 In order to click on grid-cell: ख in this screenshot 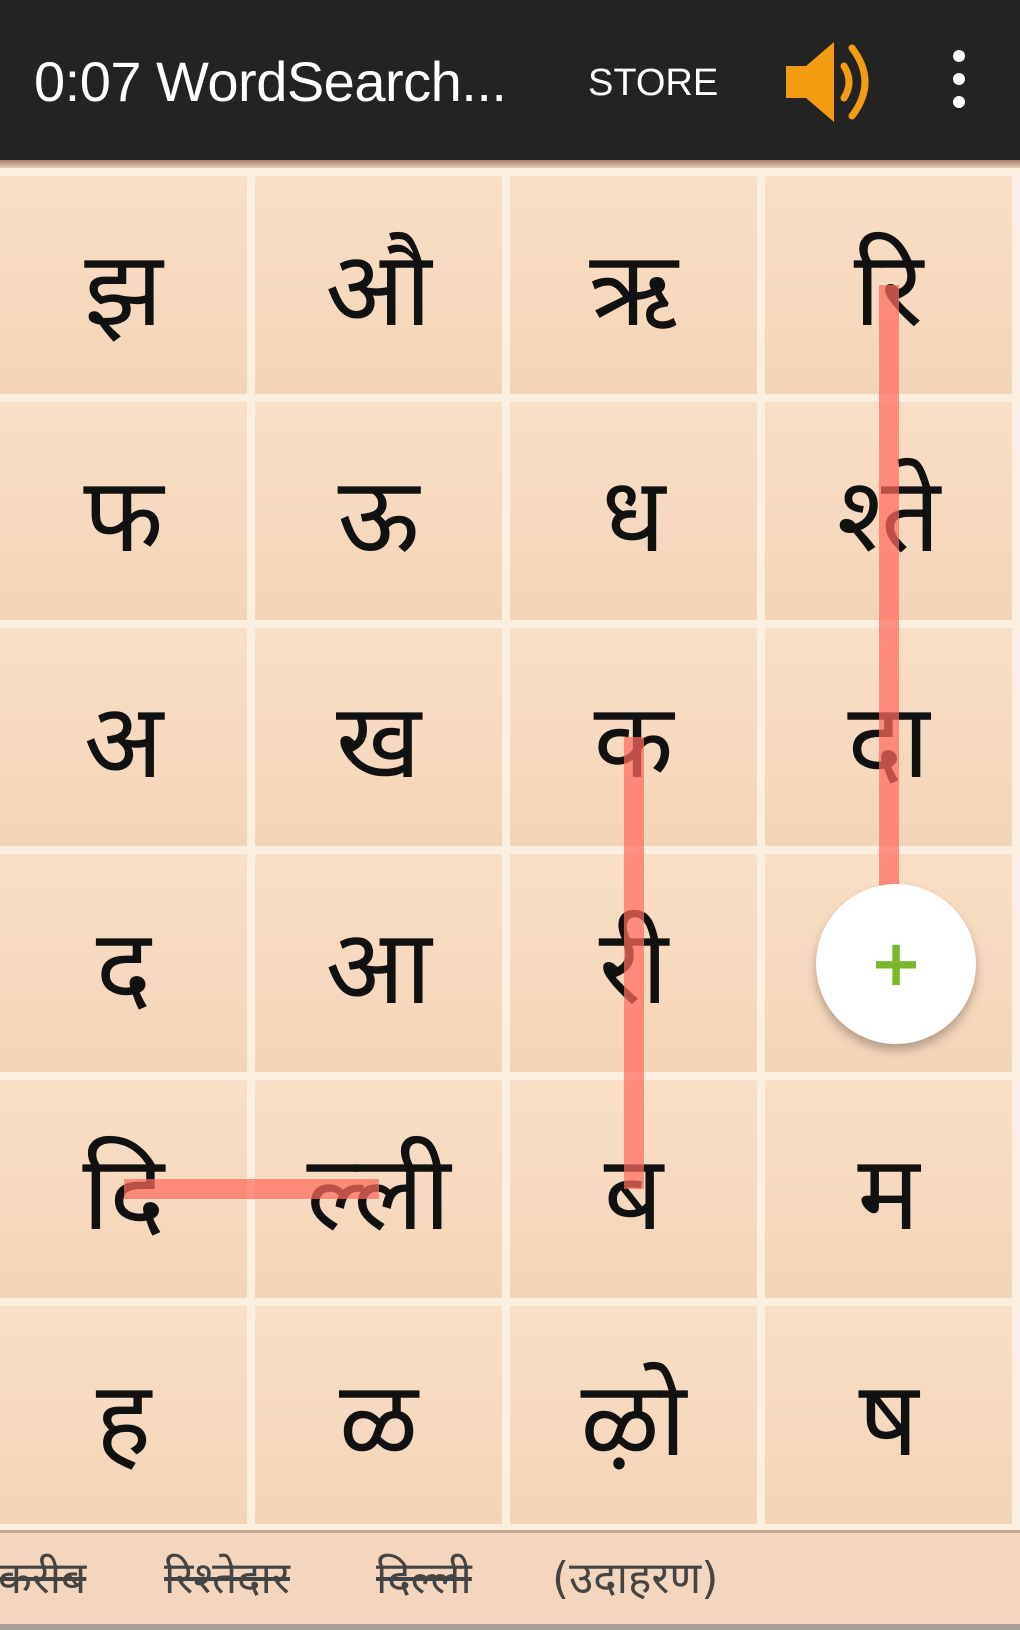, I will do `click(378, 737)`.